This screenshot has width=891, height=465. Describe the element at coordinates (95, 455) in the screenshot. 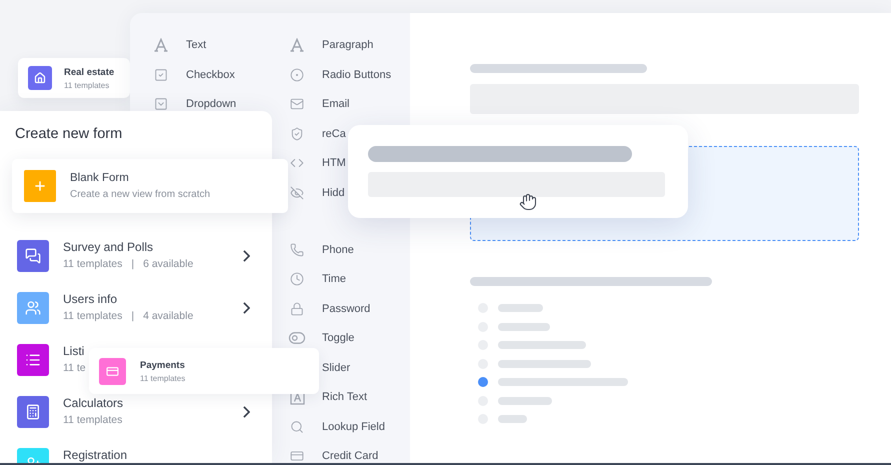

I see `category-title: Registration` at that location.